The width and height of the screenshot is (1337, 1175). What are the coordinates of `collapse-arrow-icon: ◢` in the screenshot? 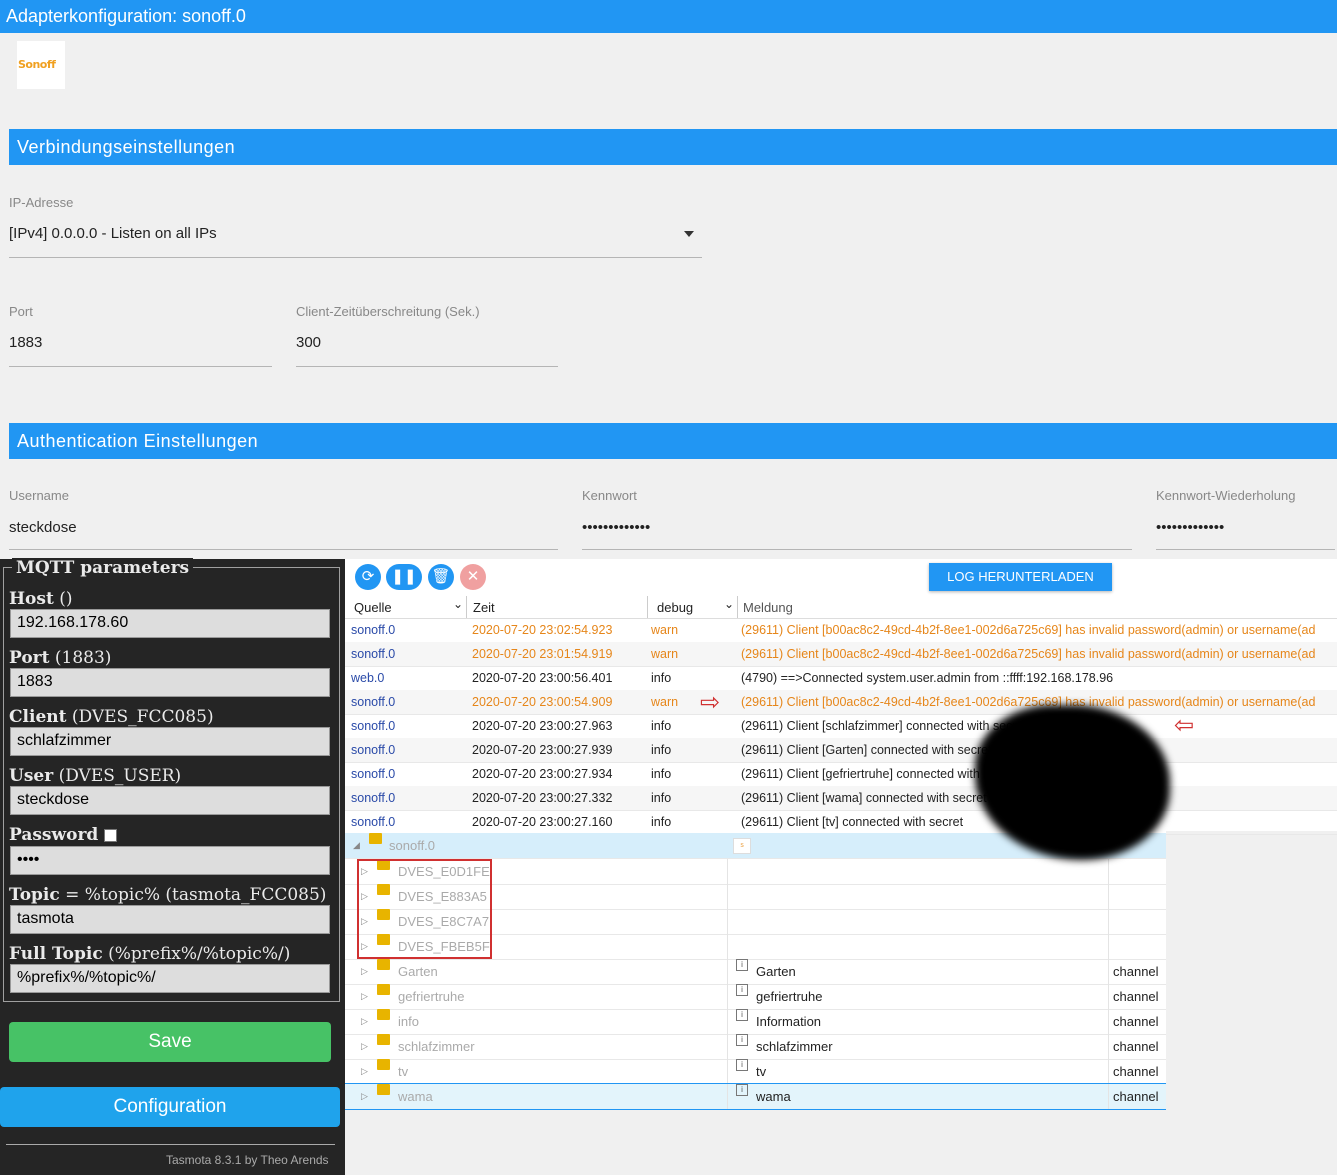 It's located at (356, 845).